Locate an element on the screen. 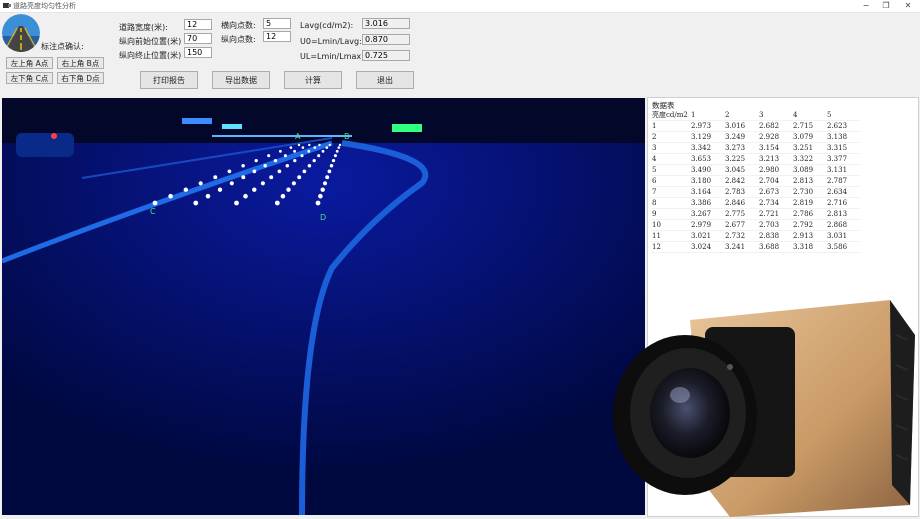  table-cell: 2.783 is located at coordinates (741, 192).